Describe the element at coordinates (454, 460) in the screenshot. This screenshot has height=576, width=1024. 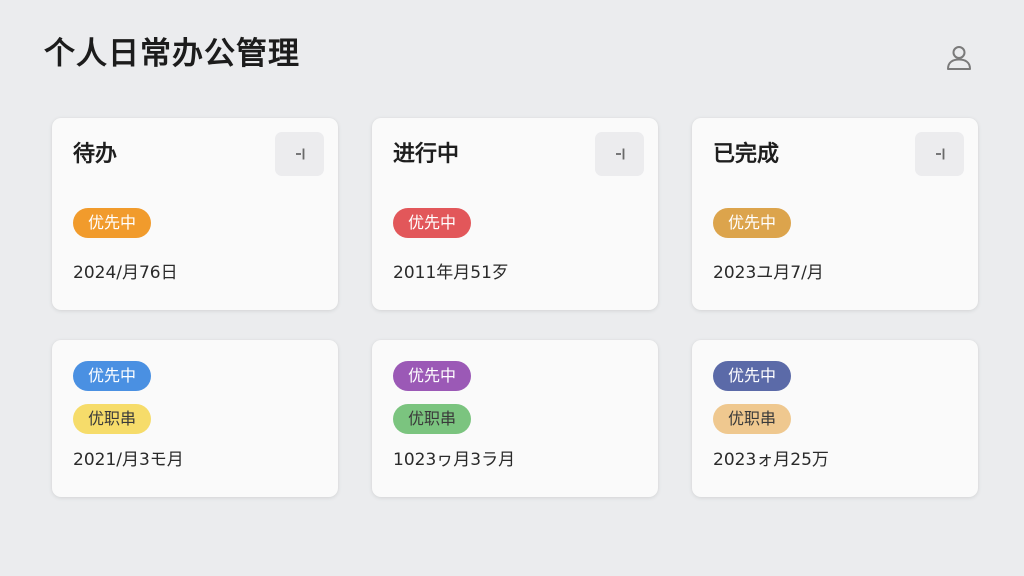
I see `task-date: 1023ヮ月3ラ月` at that location.